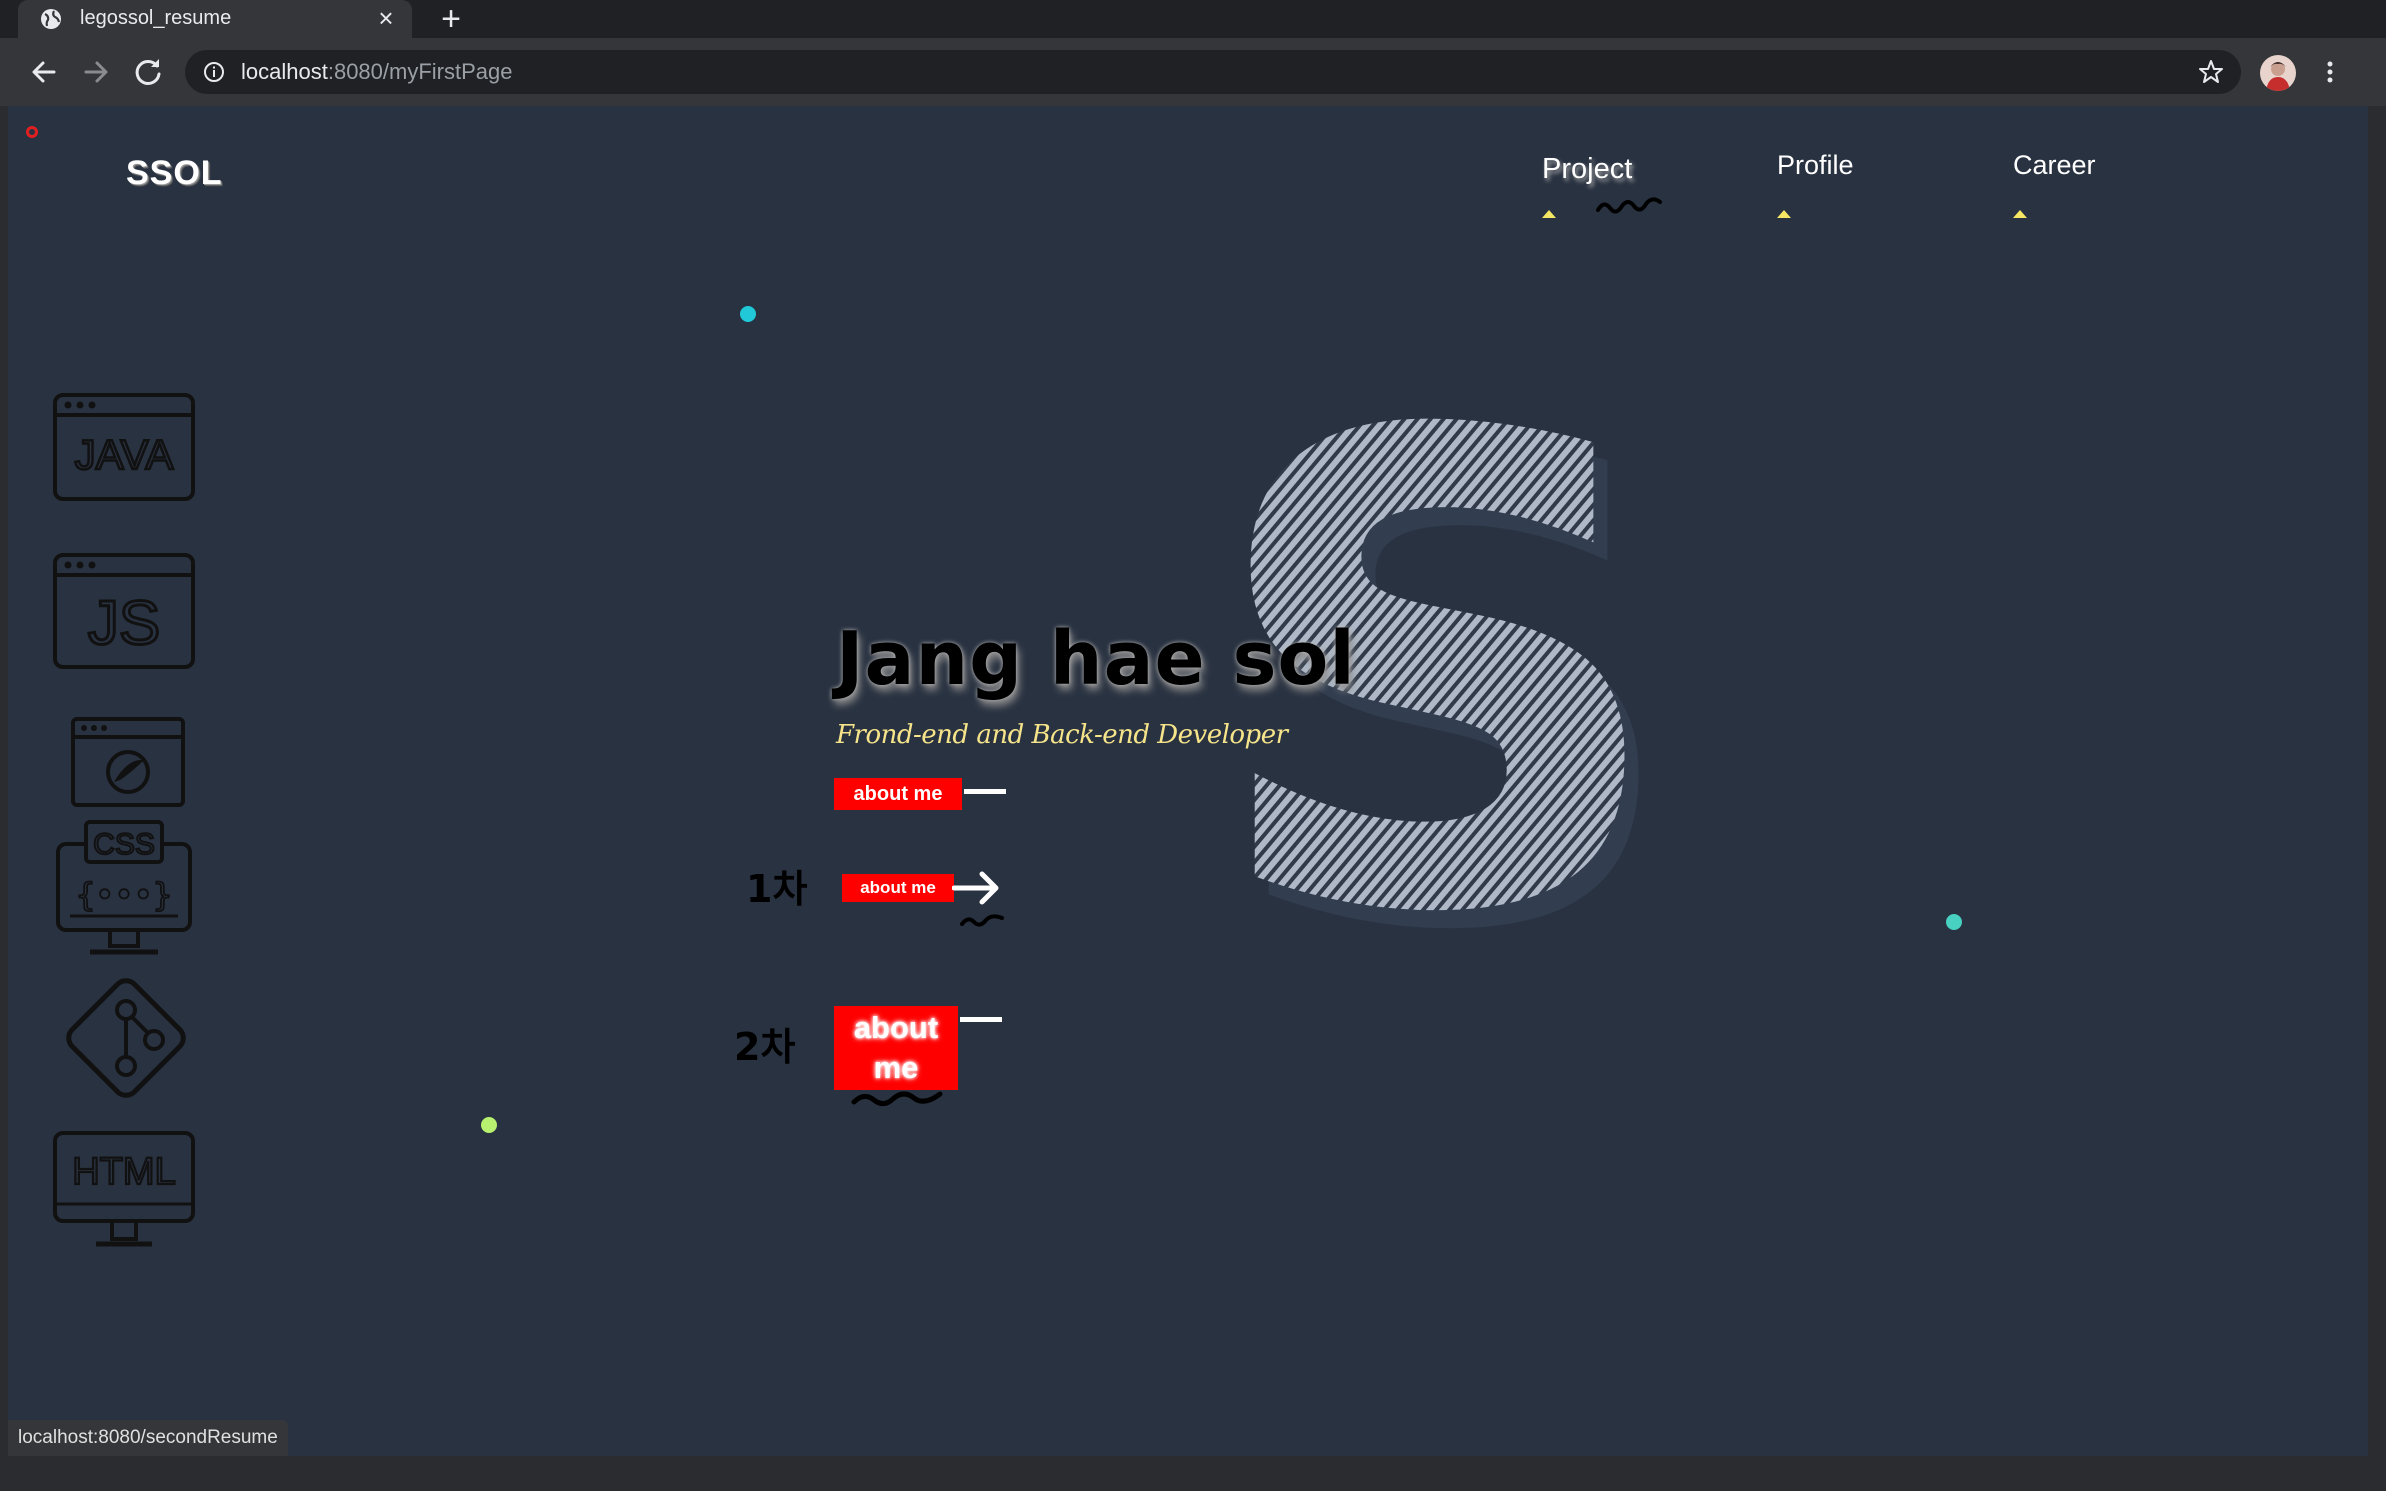 This screenshot has width=2386, height=1491. I want to click on nav-project: Project, so click(1587, 169).